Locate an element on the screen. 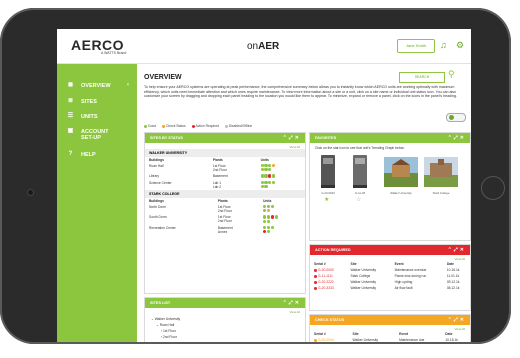 This screenshot has width=520, height=358. plant-name: Lab 2 is located at coordinates (233, 187).